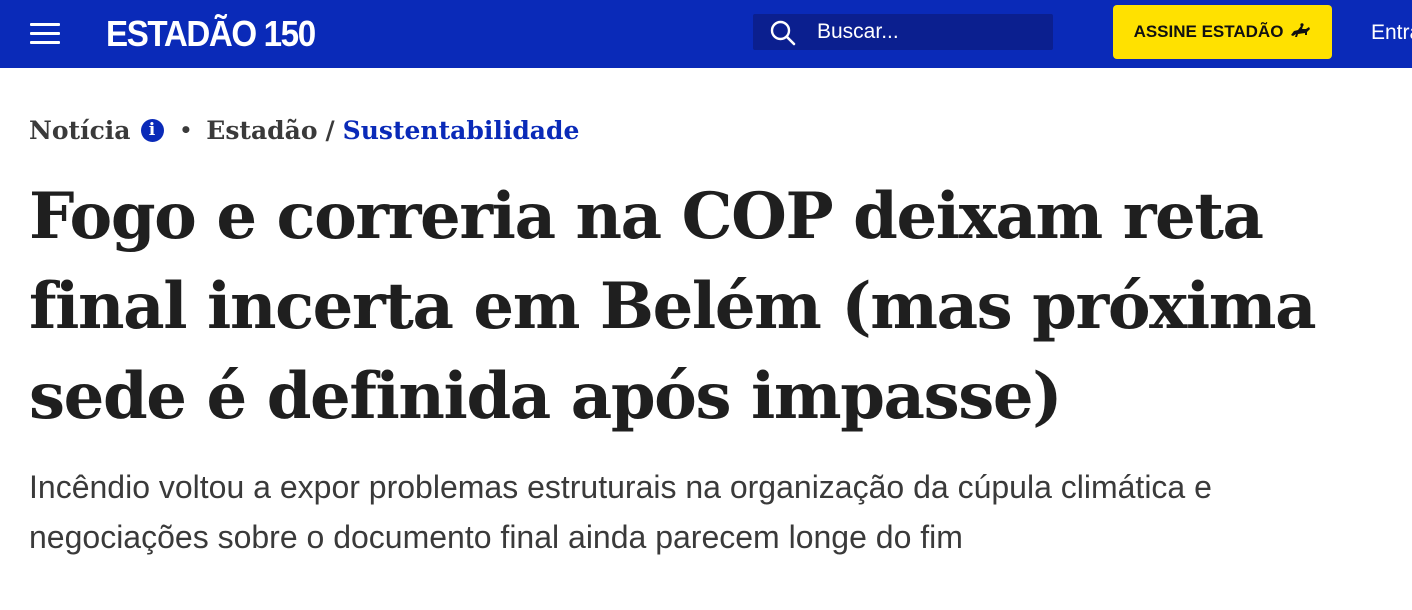  I want to click on subscribe-label: ASSINE ESTADÃO, so click(1208, 31).